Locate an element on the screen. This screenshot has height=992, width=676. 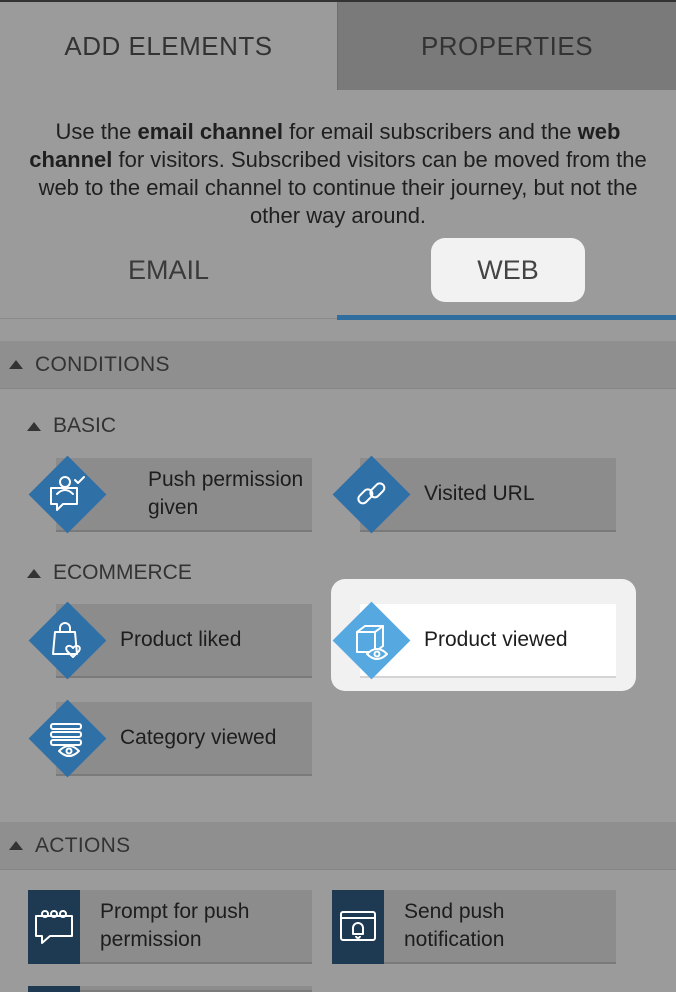
action-prompt-push-permission: Prompt for push permission is located at coordinates (170, 927).